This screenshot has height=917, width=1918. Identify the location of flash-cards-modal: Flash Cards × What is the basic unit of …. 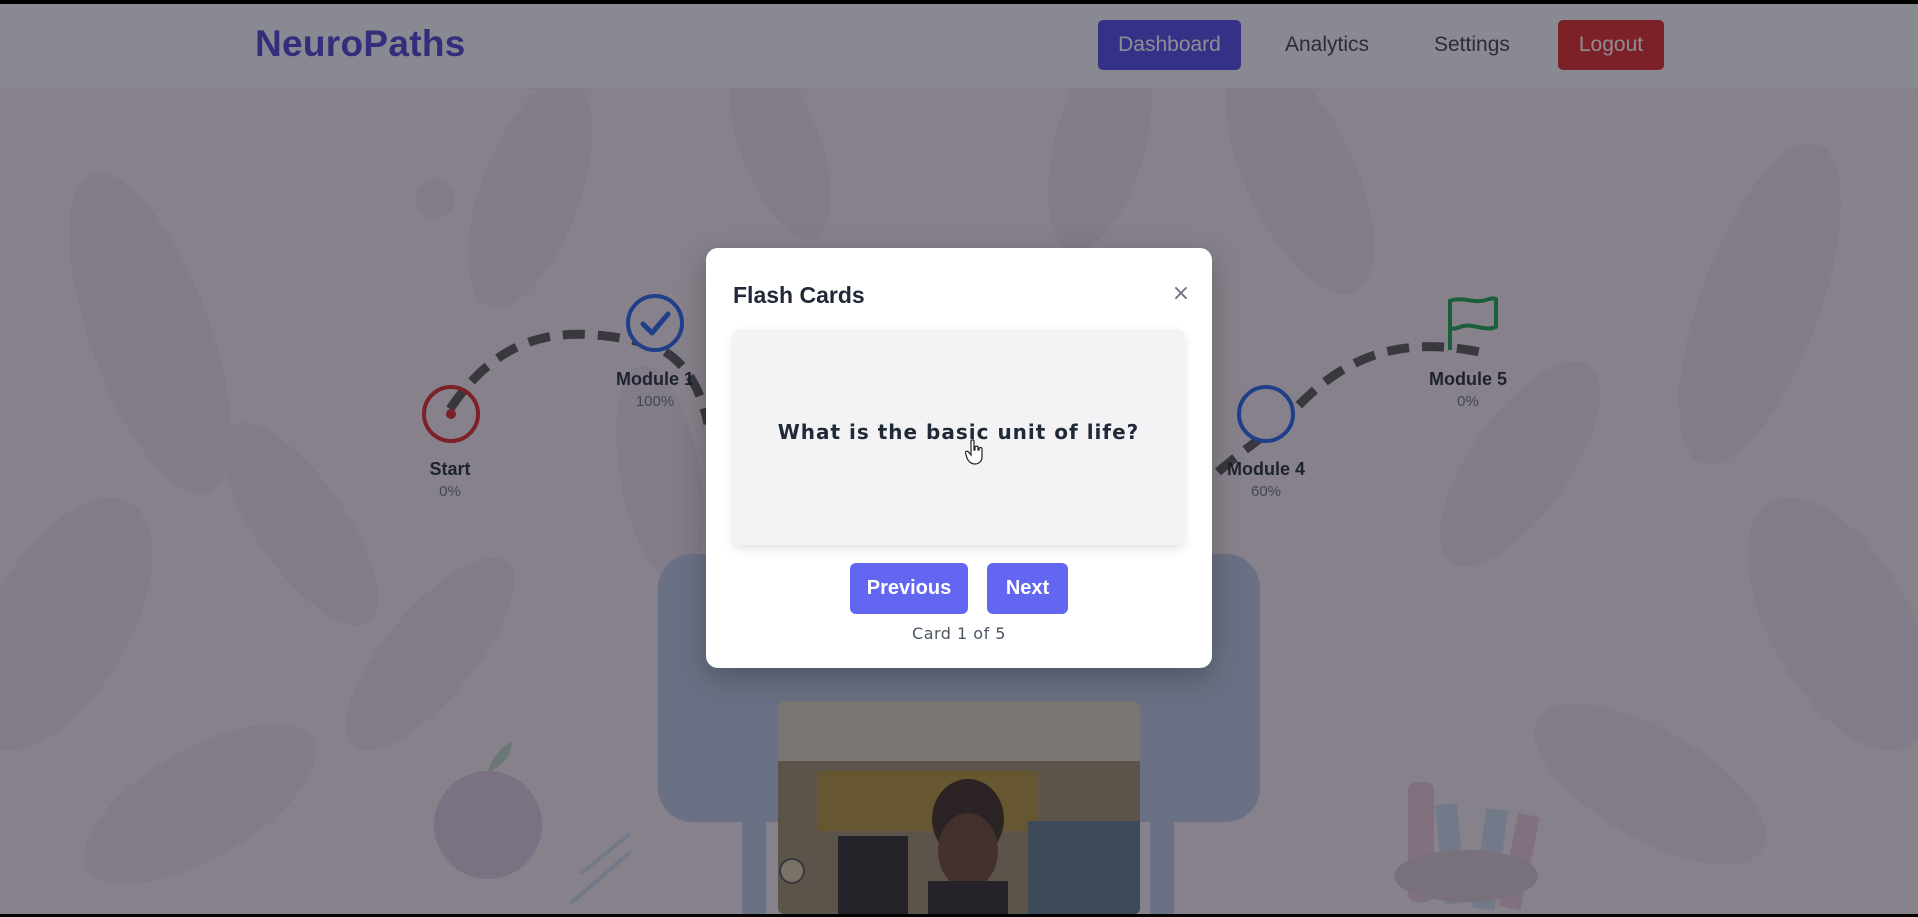
(959, 458).